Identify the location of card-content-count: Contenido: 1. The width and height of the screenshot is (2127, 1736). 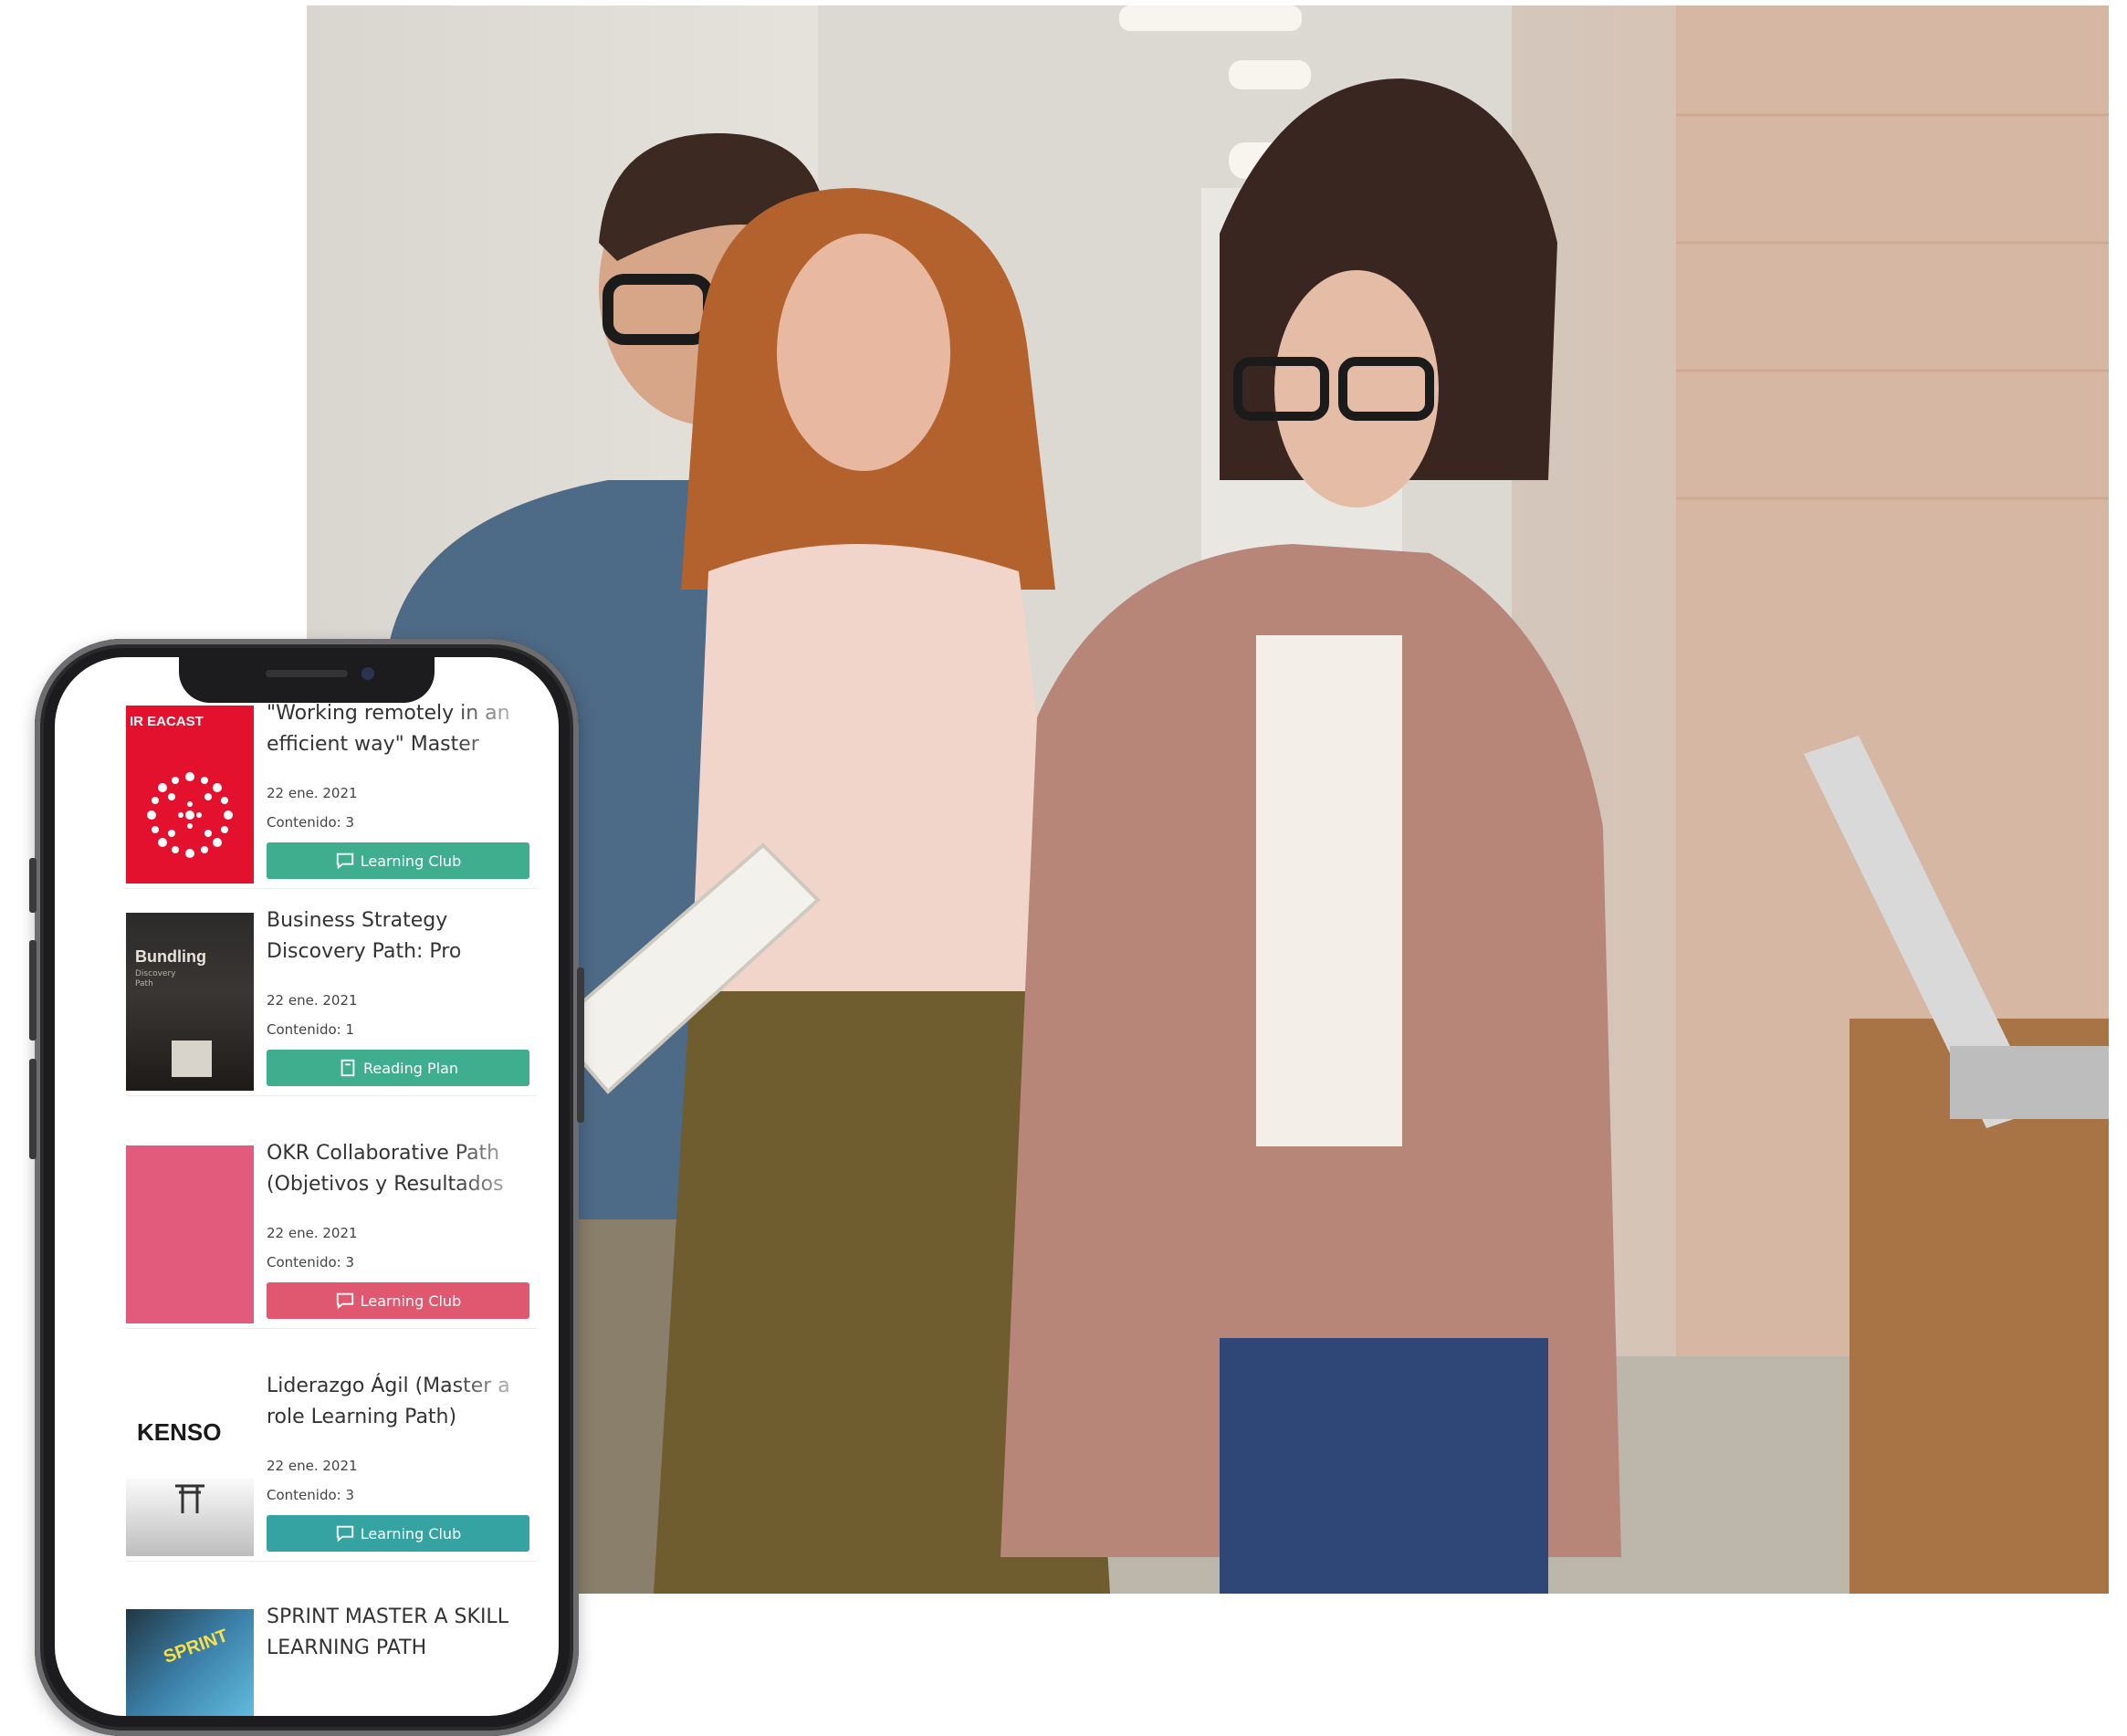
(311, 1029).